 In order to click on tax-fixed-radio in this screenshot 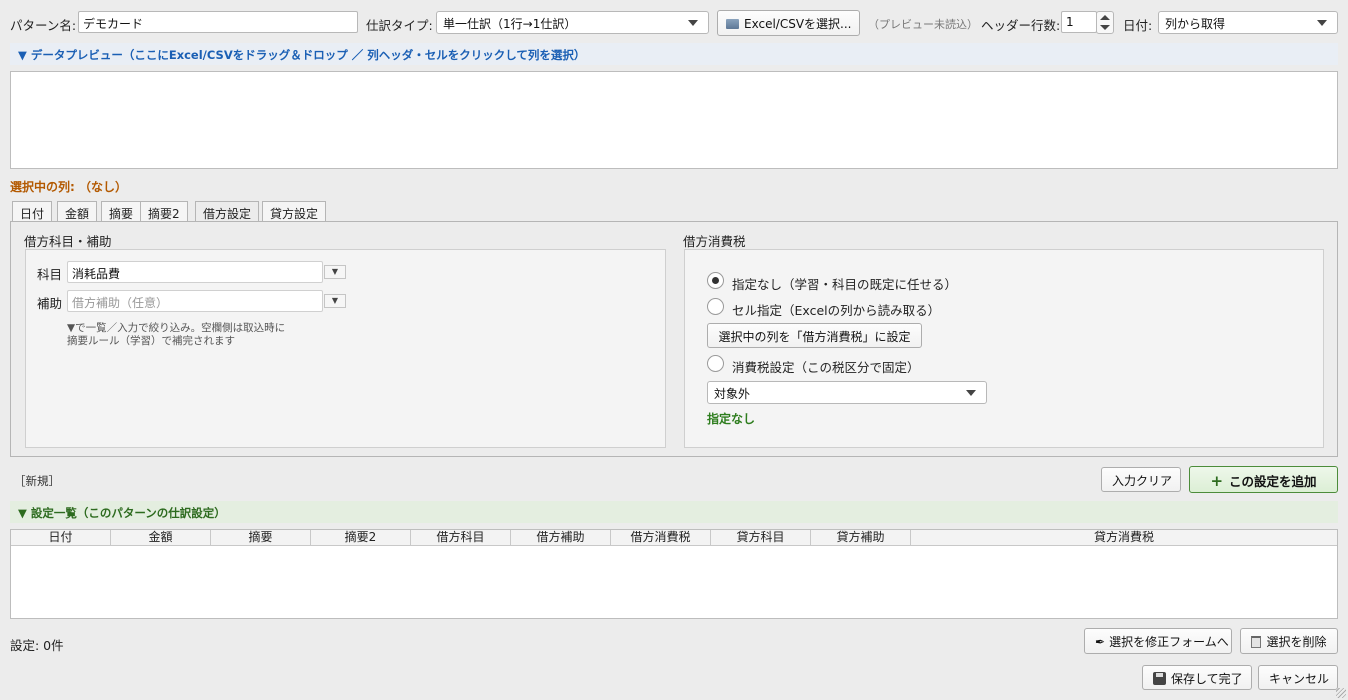, I will do `click(715, 363)`.